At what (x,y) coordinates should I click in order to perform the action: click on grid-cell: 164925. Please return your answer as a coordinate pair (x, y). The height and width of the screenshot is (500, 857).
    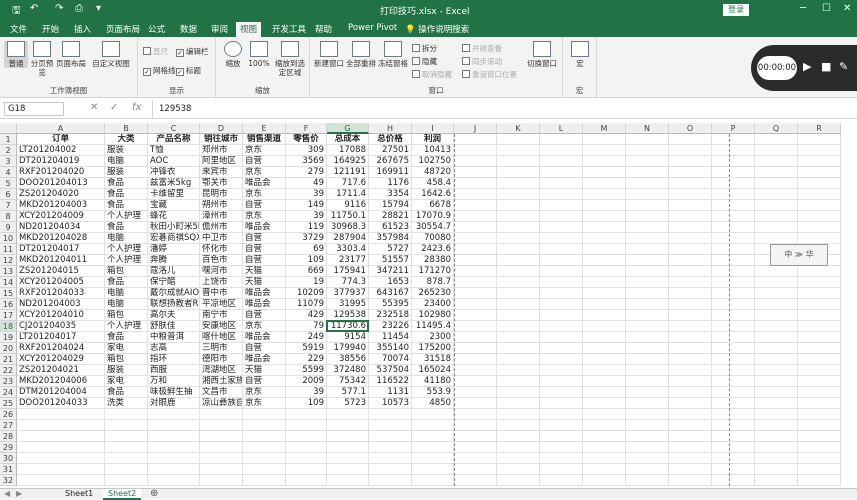
    Looking at the image, I should click on (348, 161).